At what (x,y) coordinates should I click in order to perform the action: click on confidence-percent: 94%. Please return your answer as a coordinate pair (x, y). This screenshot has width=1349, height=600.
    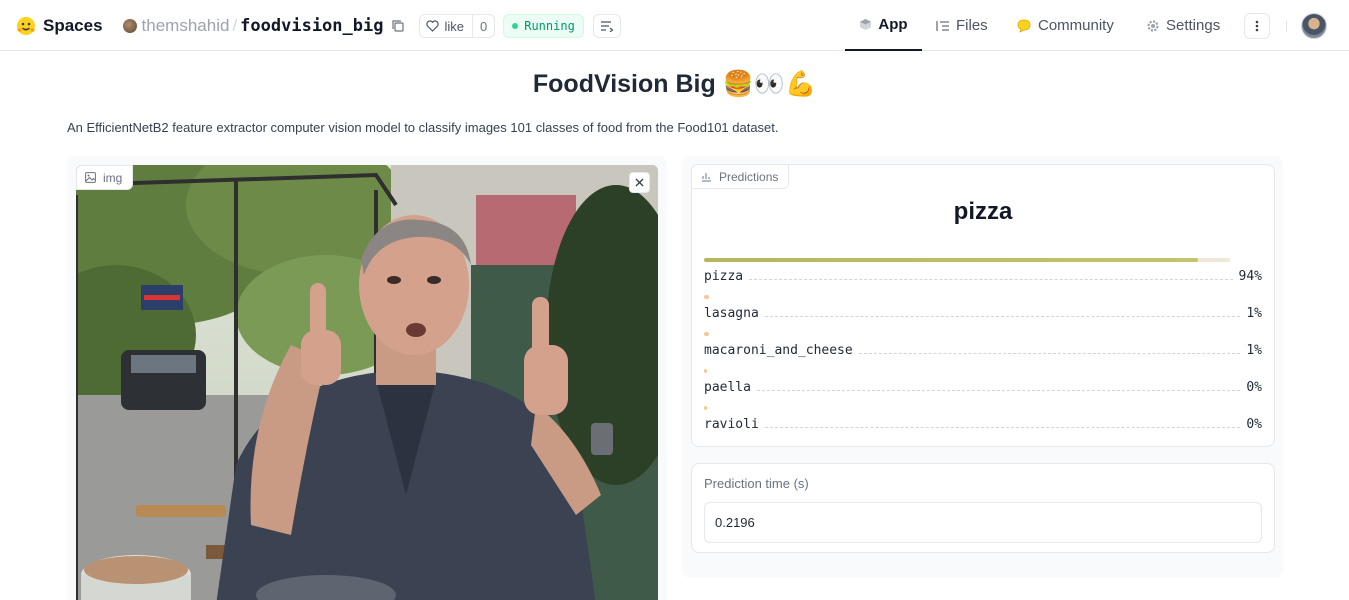
    Looking at the image, I should click on (1250, 276).